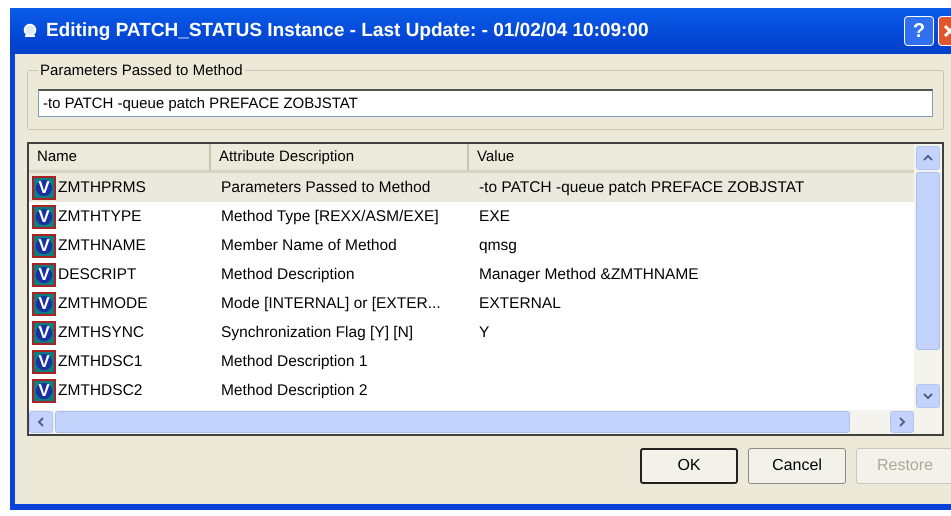 Image resolution: width=951 pixels, height=516 pixels. I want to click on table-cell: DESCRIPT, so click(97, 275).